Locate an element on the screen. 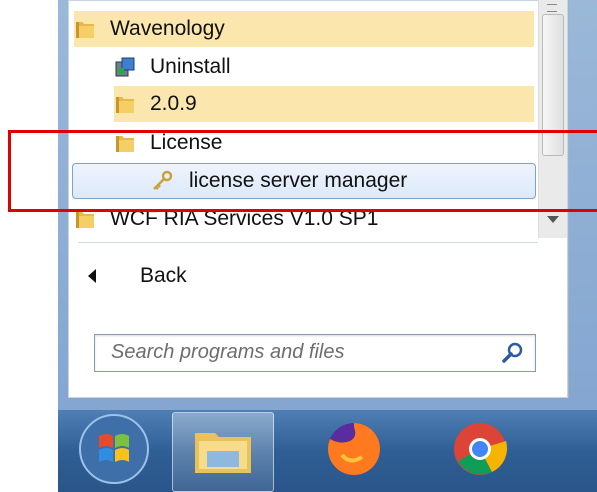 Image resolution: width=597 pixels, height=492 pixels. item-label: Wavenology is located at coordinates (167, 28).